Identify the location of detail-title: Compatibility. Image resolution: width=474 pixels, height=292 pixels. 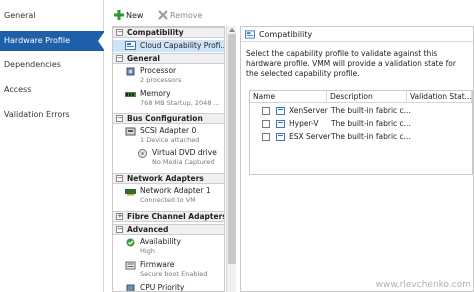
(286, 34).